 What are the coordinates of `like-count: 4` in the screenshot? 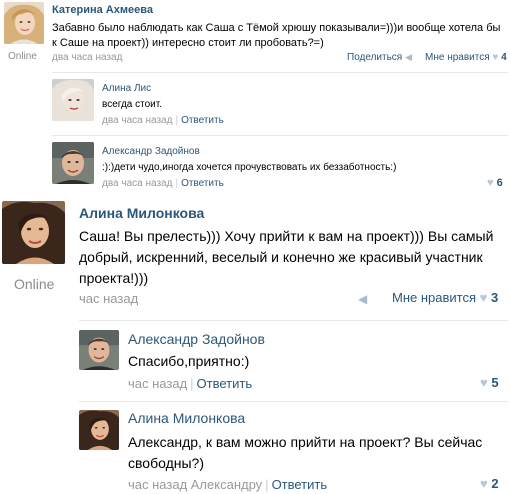 It's located at (504, 57).